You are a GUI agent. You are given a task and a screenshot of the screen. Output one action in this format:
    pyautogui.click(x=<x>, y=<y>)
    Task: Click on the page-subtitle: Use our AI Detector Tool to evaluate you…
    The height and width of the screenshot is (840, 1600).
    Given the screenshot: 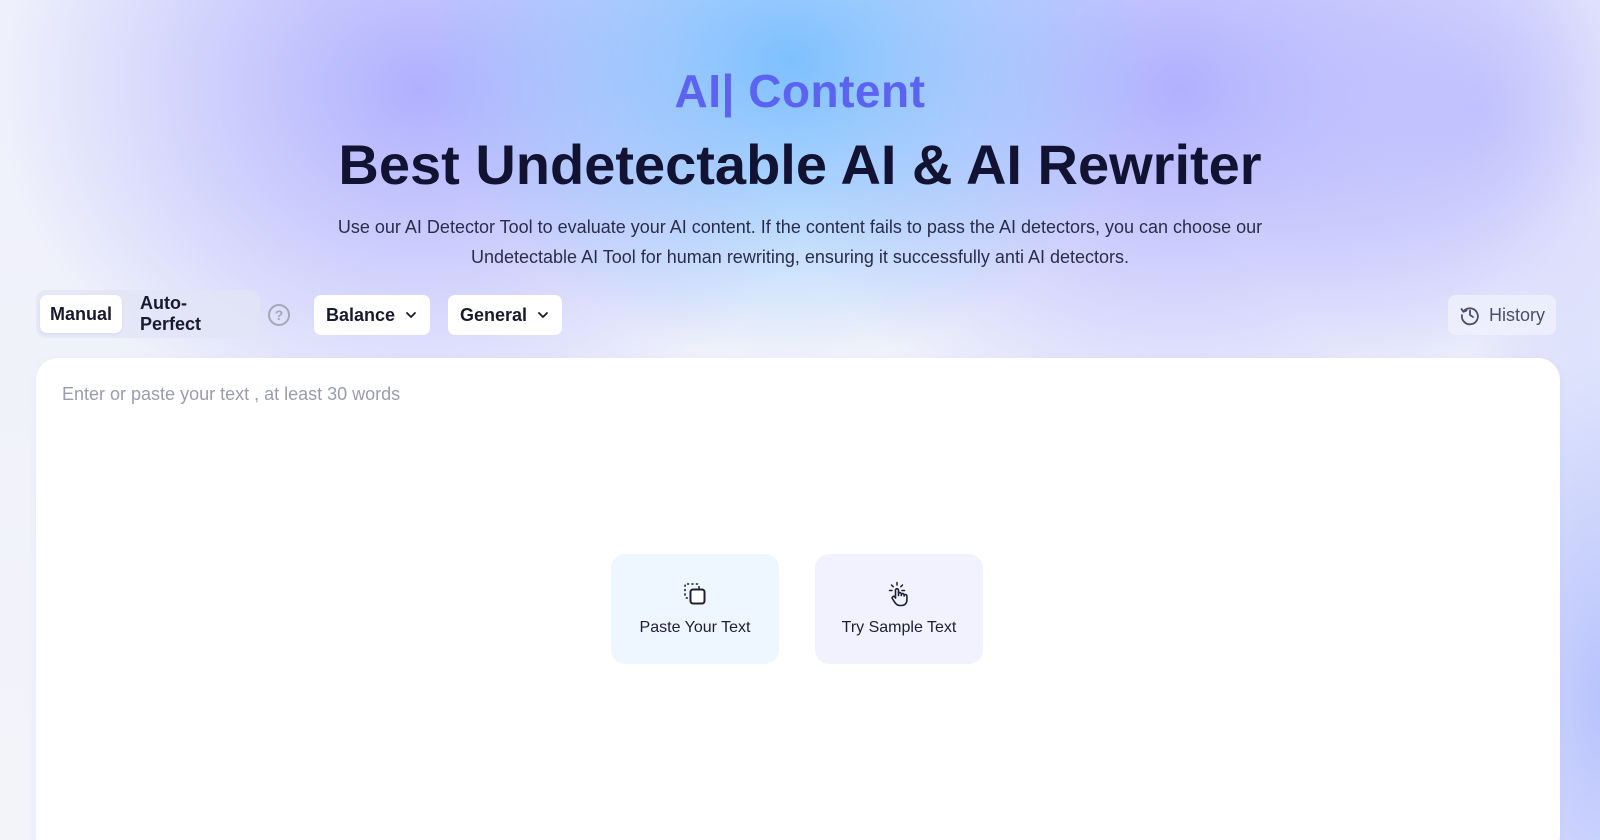 What is the action you would take?
    pyautogui.click(x=800, y=242)
    